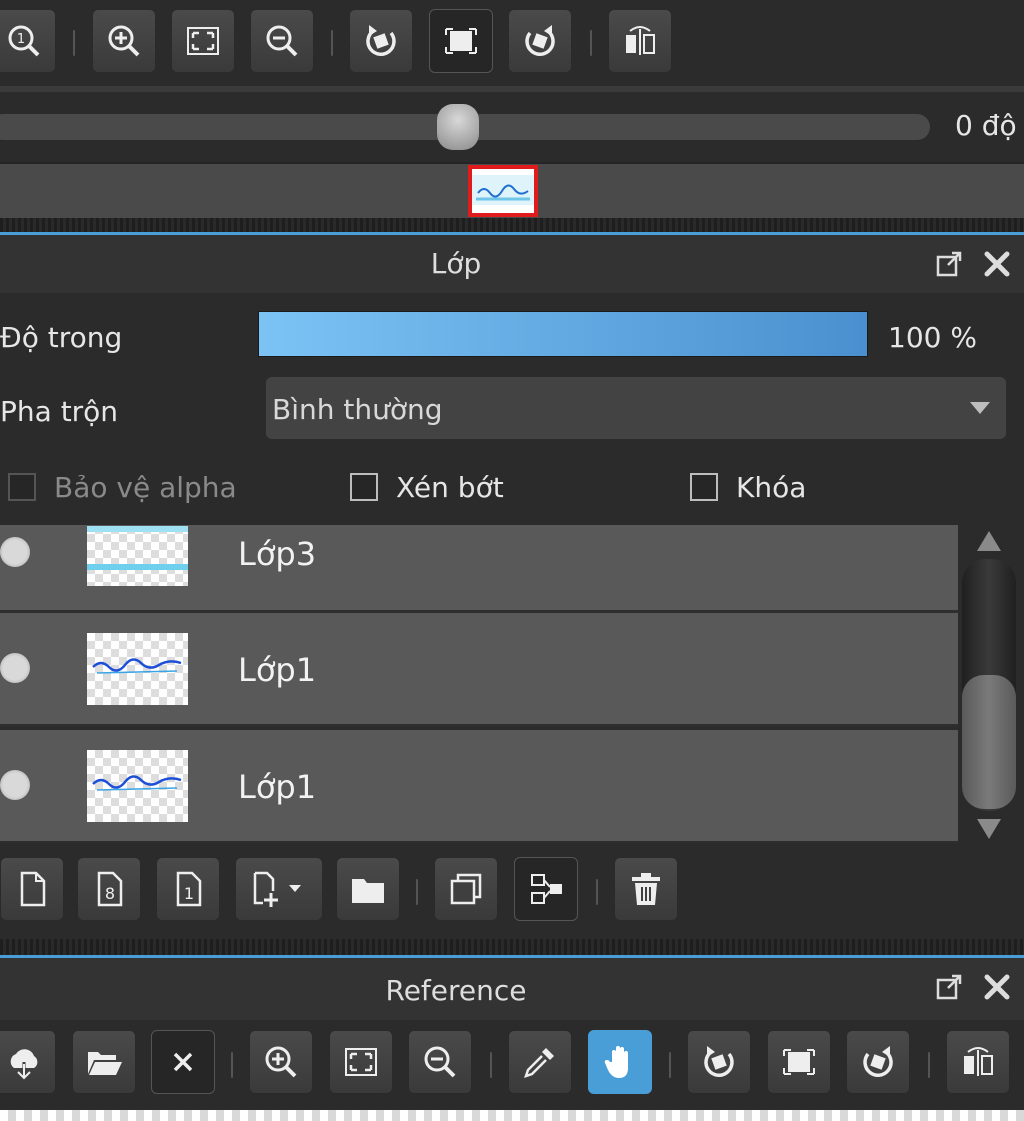 This screenshot has height=1121, width=1024. I want to click on eyedropper-icon, so click(539, 1063).